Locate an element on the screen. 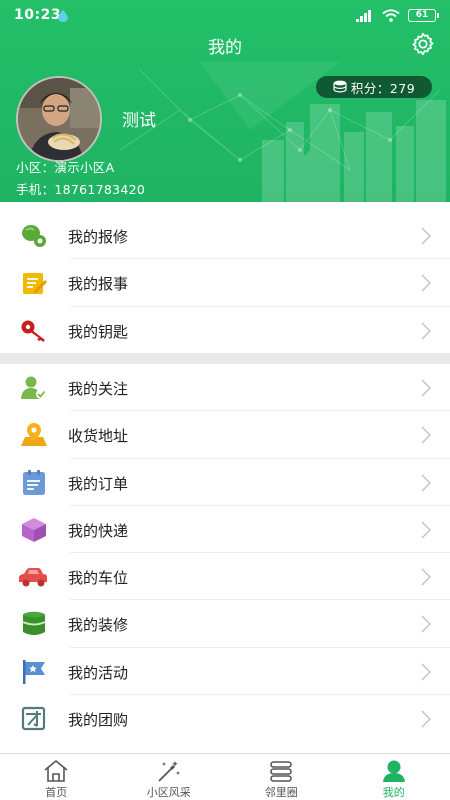  menu-label: 我的装修 is located at coordinates (98, 625).